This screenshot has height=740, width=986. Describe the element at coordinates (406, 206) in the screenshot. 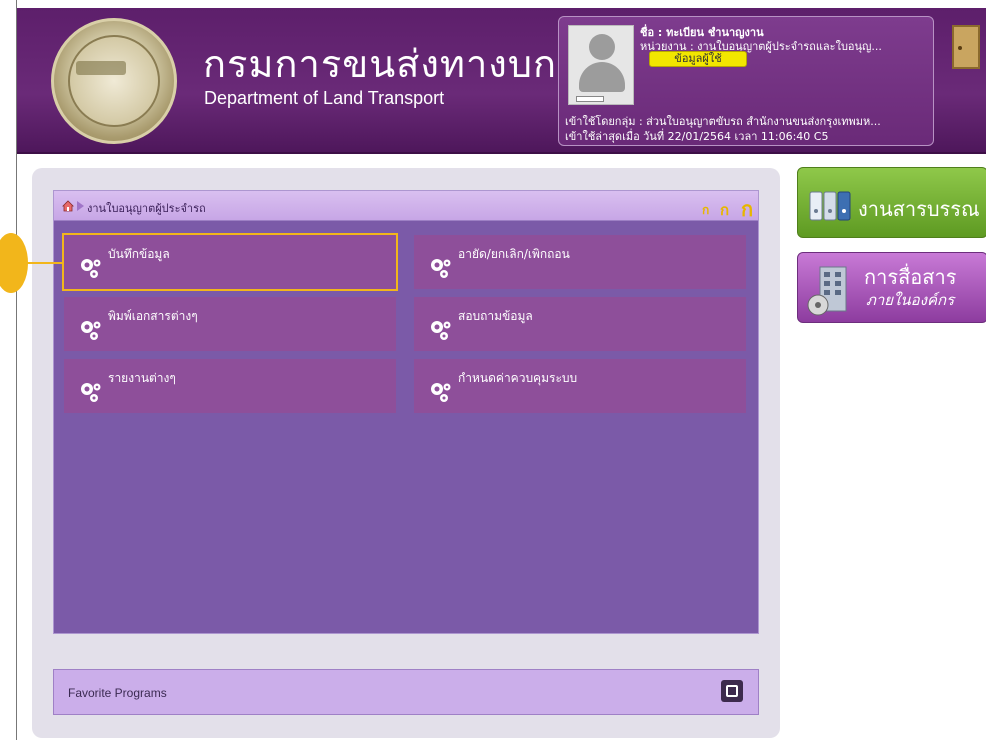

I see `menu-header: งานใบอนุญาตผู้ประจำรถ ก ก ก` at that location.